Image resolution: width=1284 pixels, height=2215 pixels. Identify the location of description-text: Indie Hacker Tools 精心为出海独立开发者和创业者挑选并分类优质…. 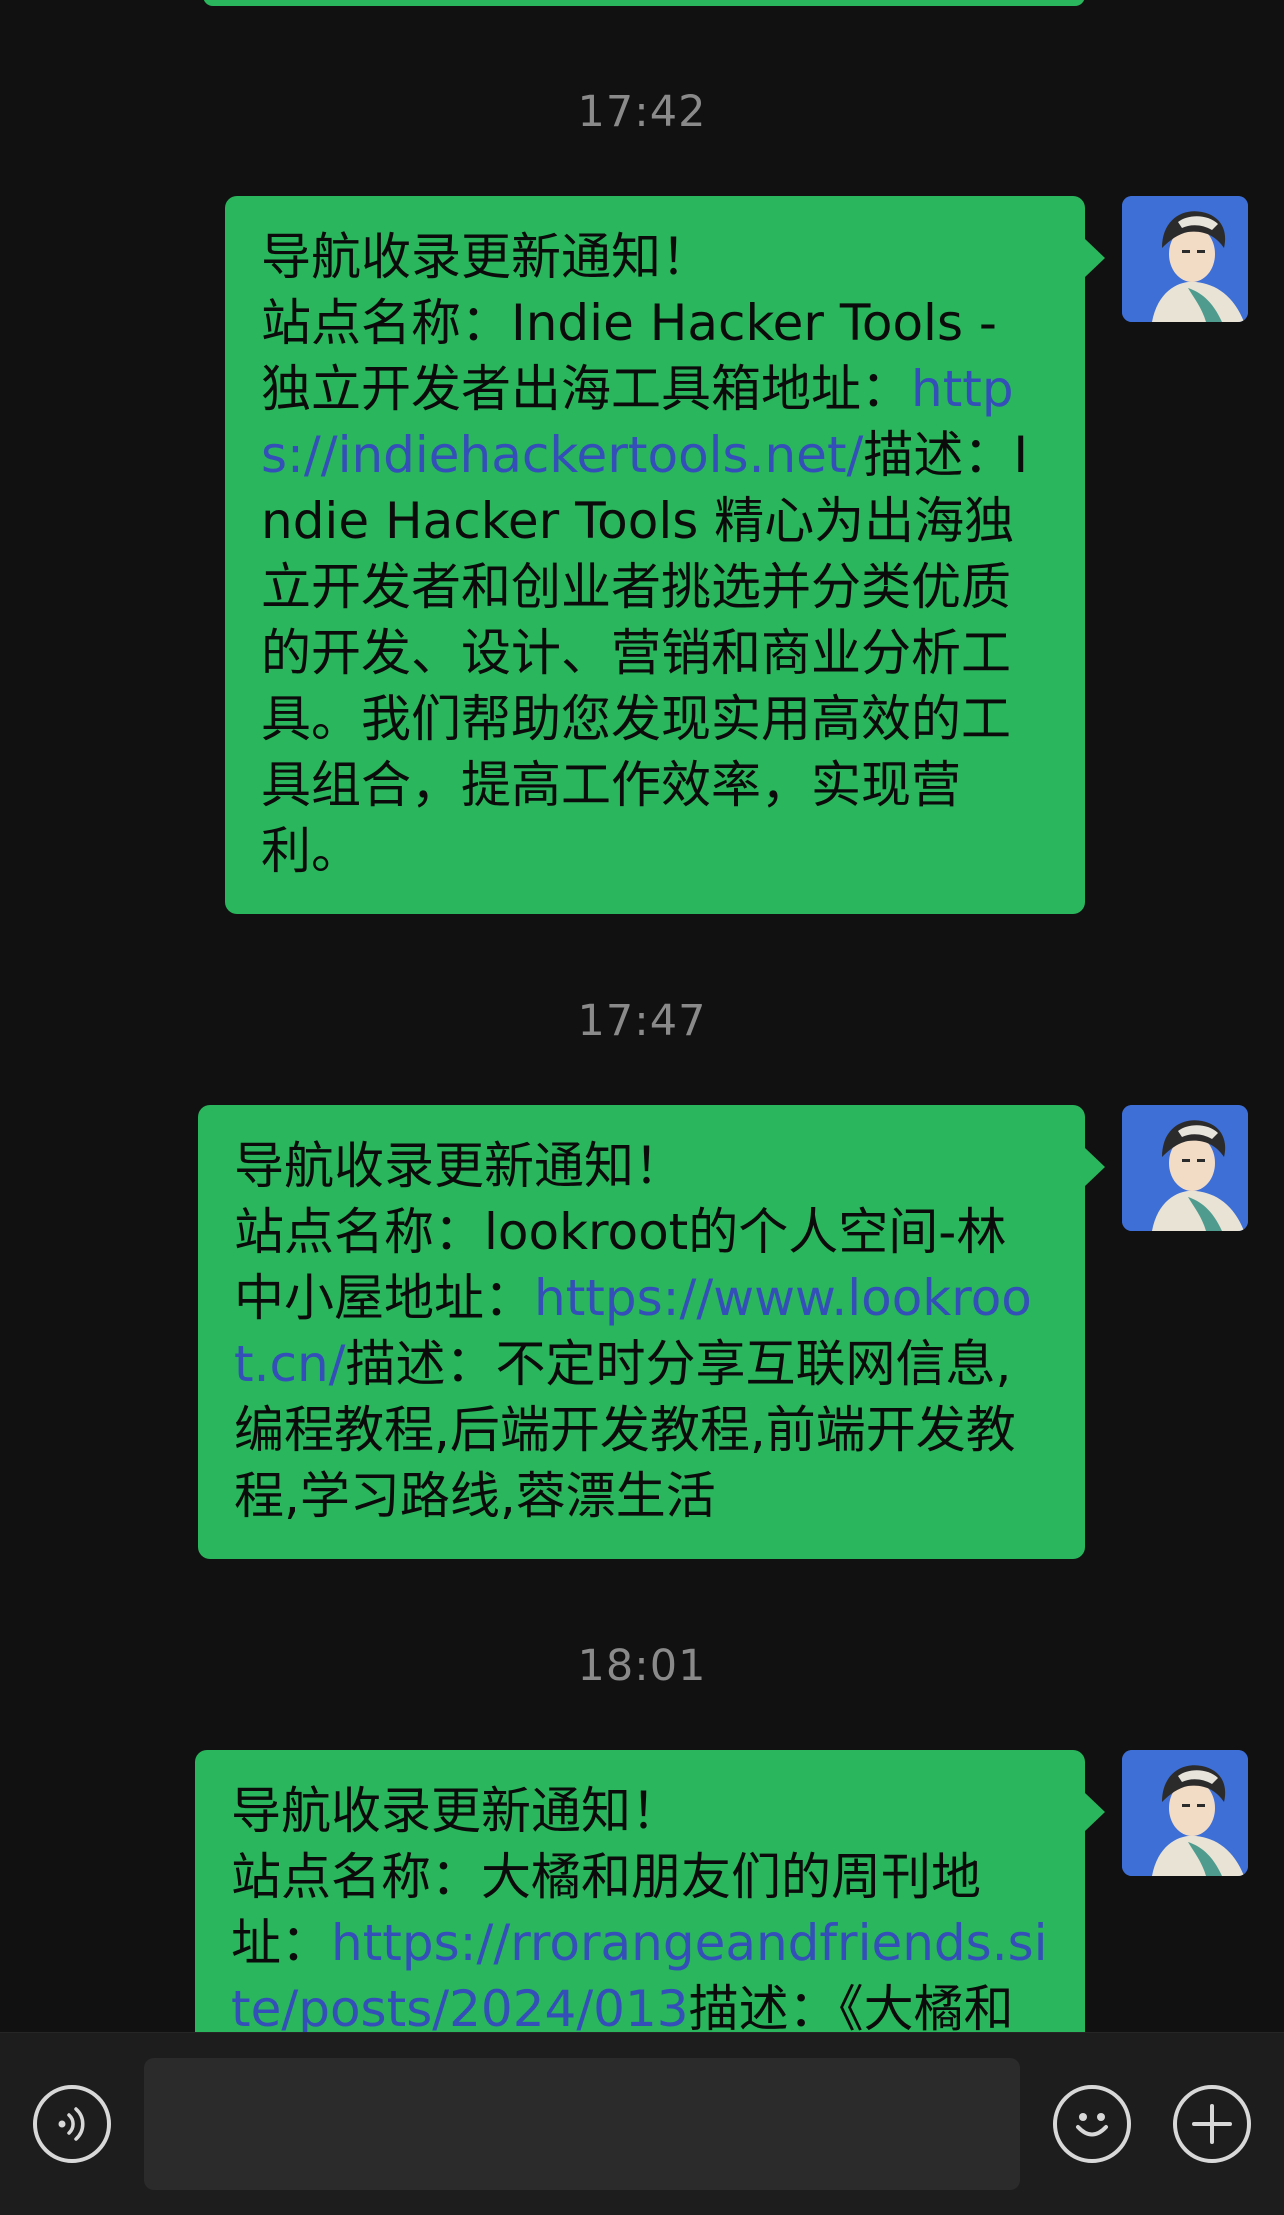
(645, 653).